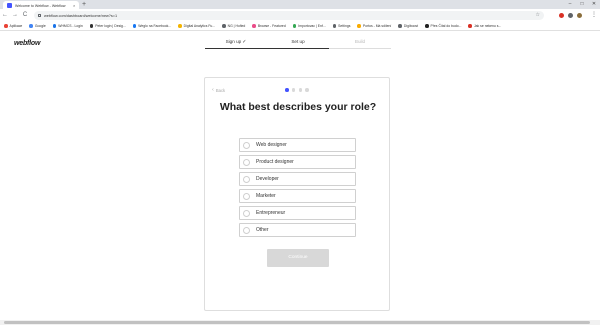 The height and width of the screenshot is (325, 600). I want to click on bookmark-label: Portos - Má sdílení, so click(377, 26).